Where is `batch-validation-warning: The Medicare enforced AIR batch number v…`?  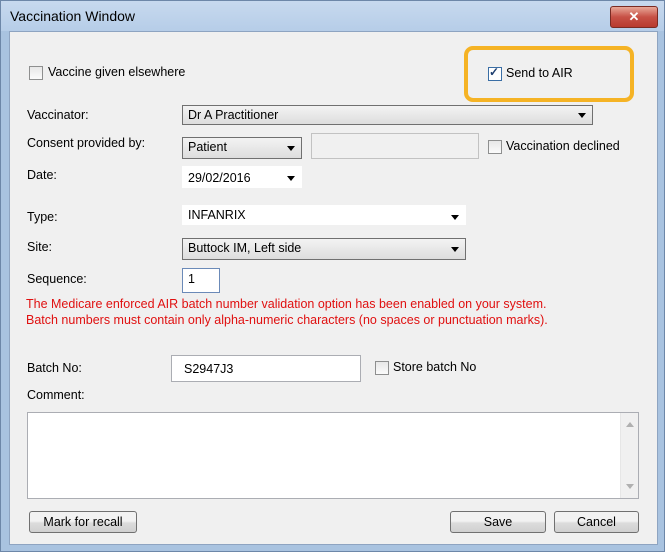
batch-validation-warning: The Medicare enforced AIR batch number v… is located at coordinates (287, 312).